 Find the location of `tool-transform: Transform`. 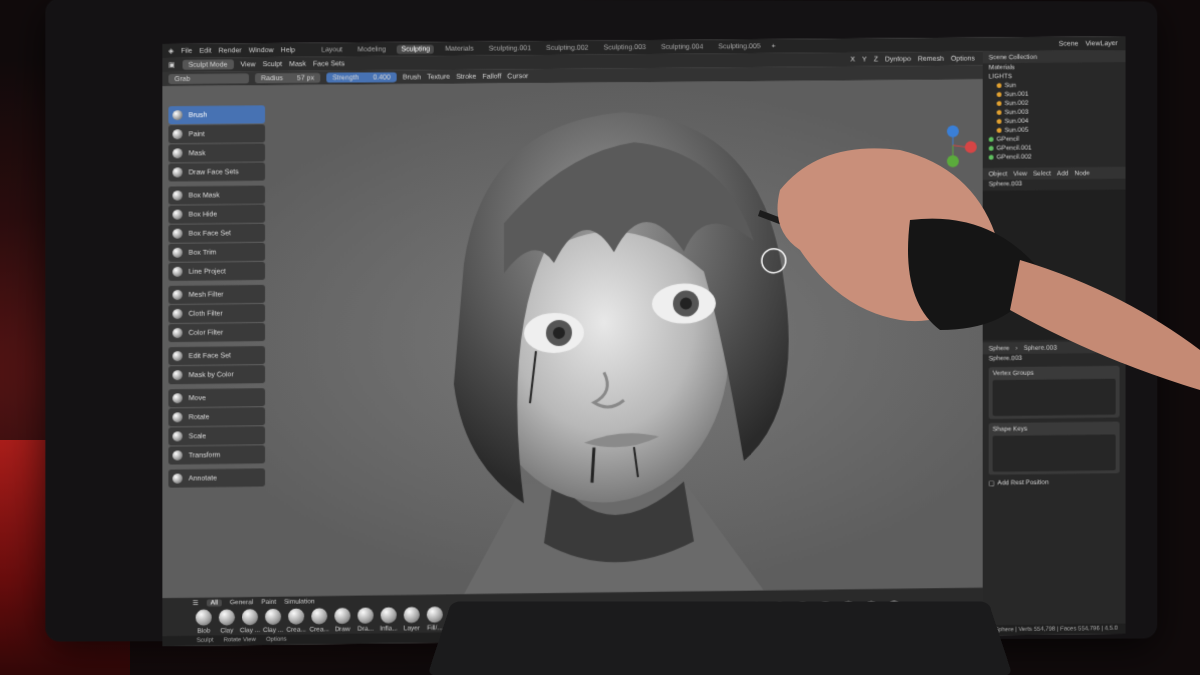

tool-transform: Transform is located at coordinates (216, 454).